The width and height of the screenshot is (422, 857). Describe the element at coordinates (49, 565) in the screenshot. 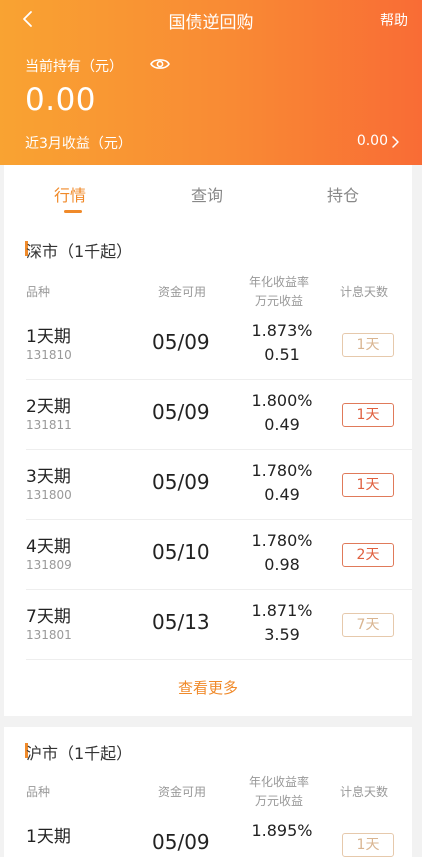

I see `product-code: 131809` at that location.